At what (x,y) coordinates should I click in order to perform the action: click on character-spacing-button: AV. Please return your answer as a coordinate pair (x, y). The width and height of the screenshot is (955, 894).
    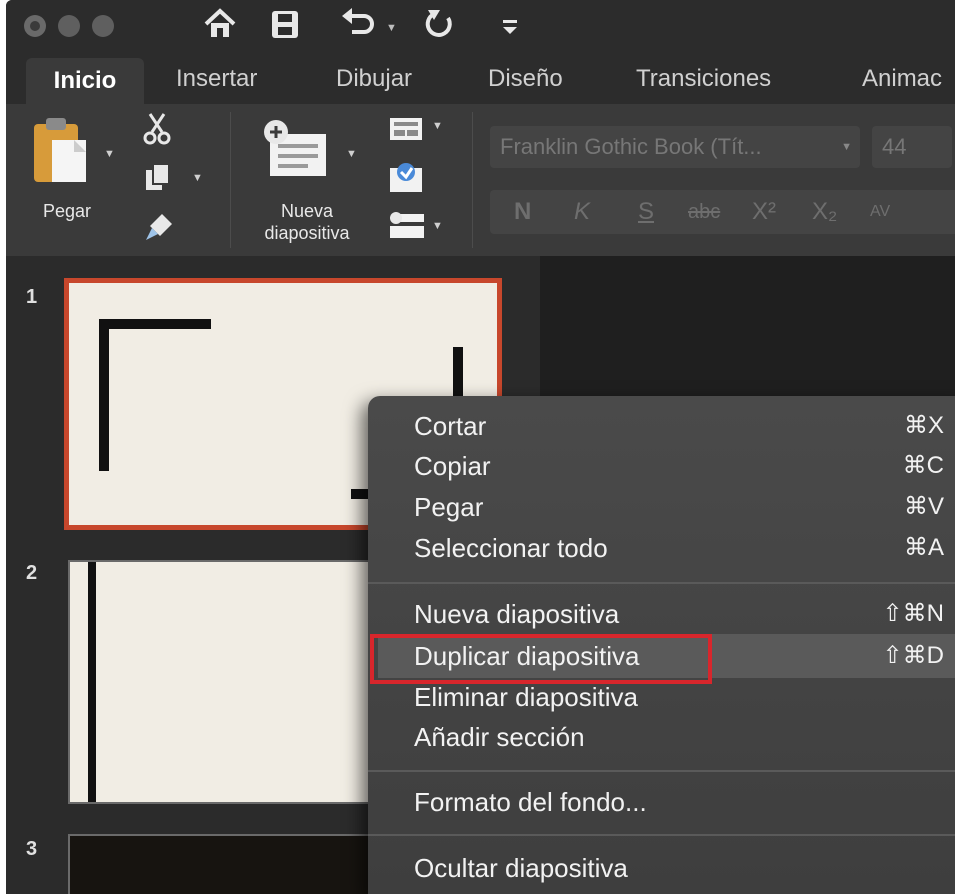
    Looking at the image, I should click on (880, 212).